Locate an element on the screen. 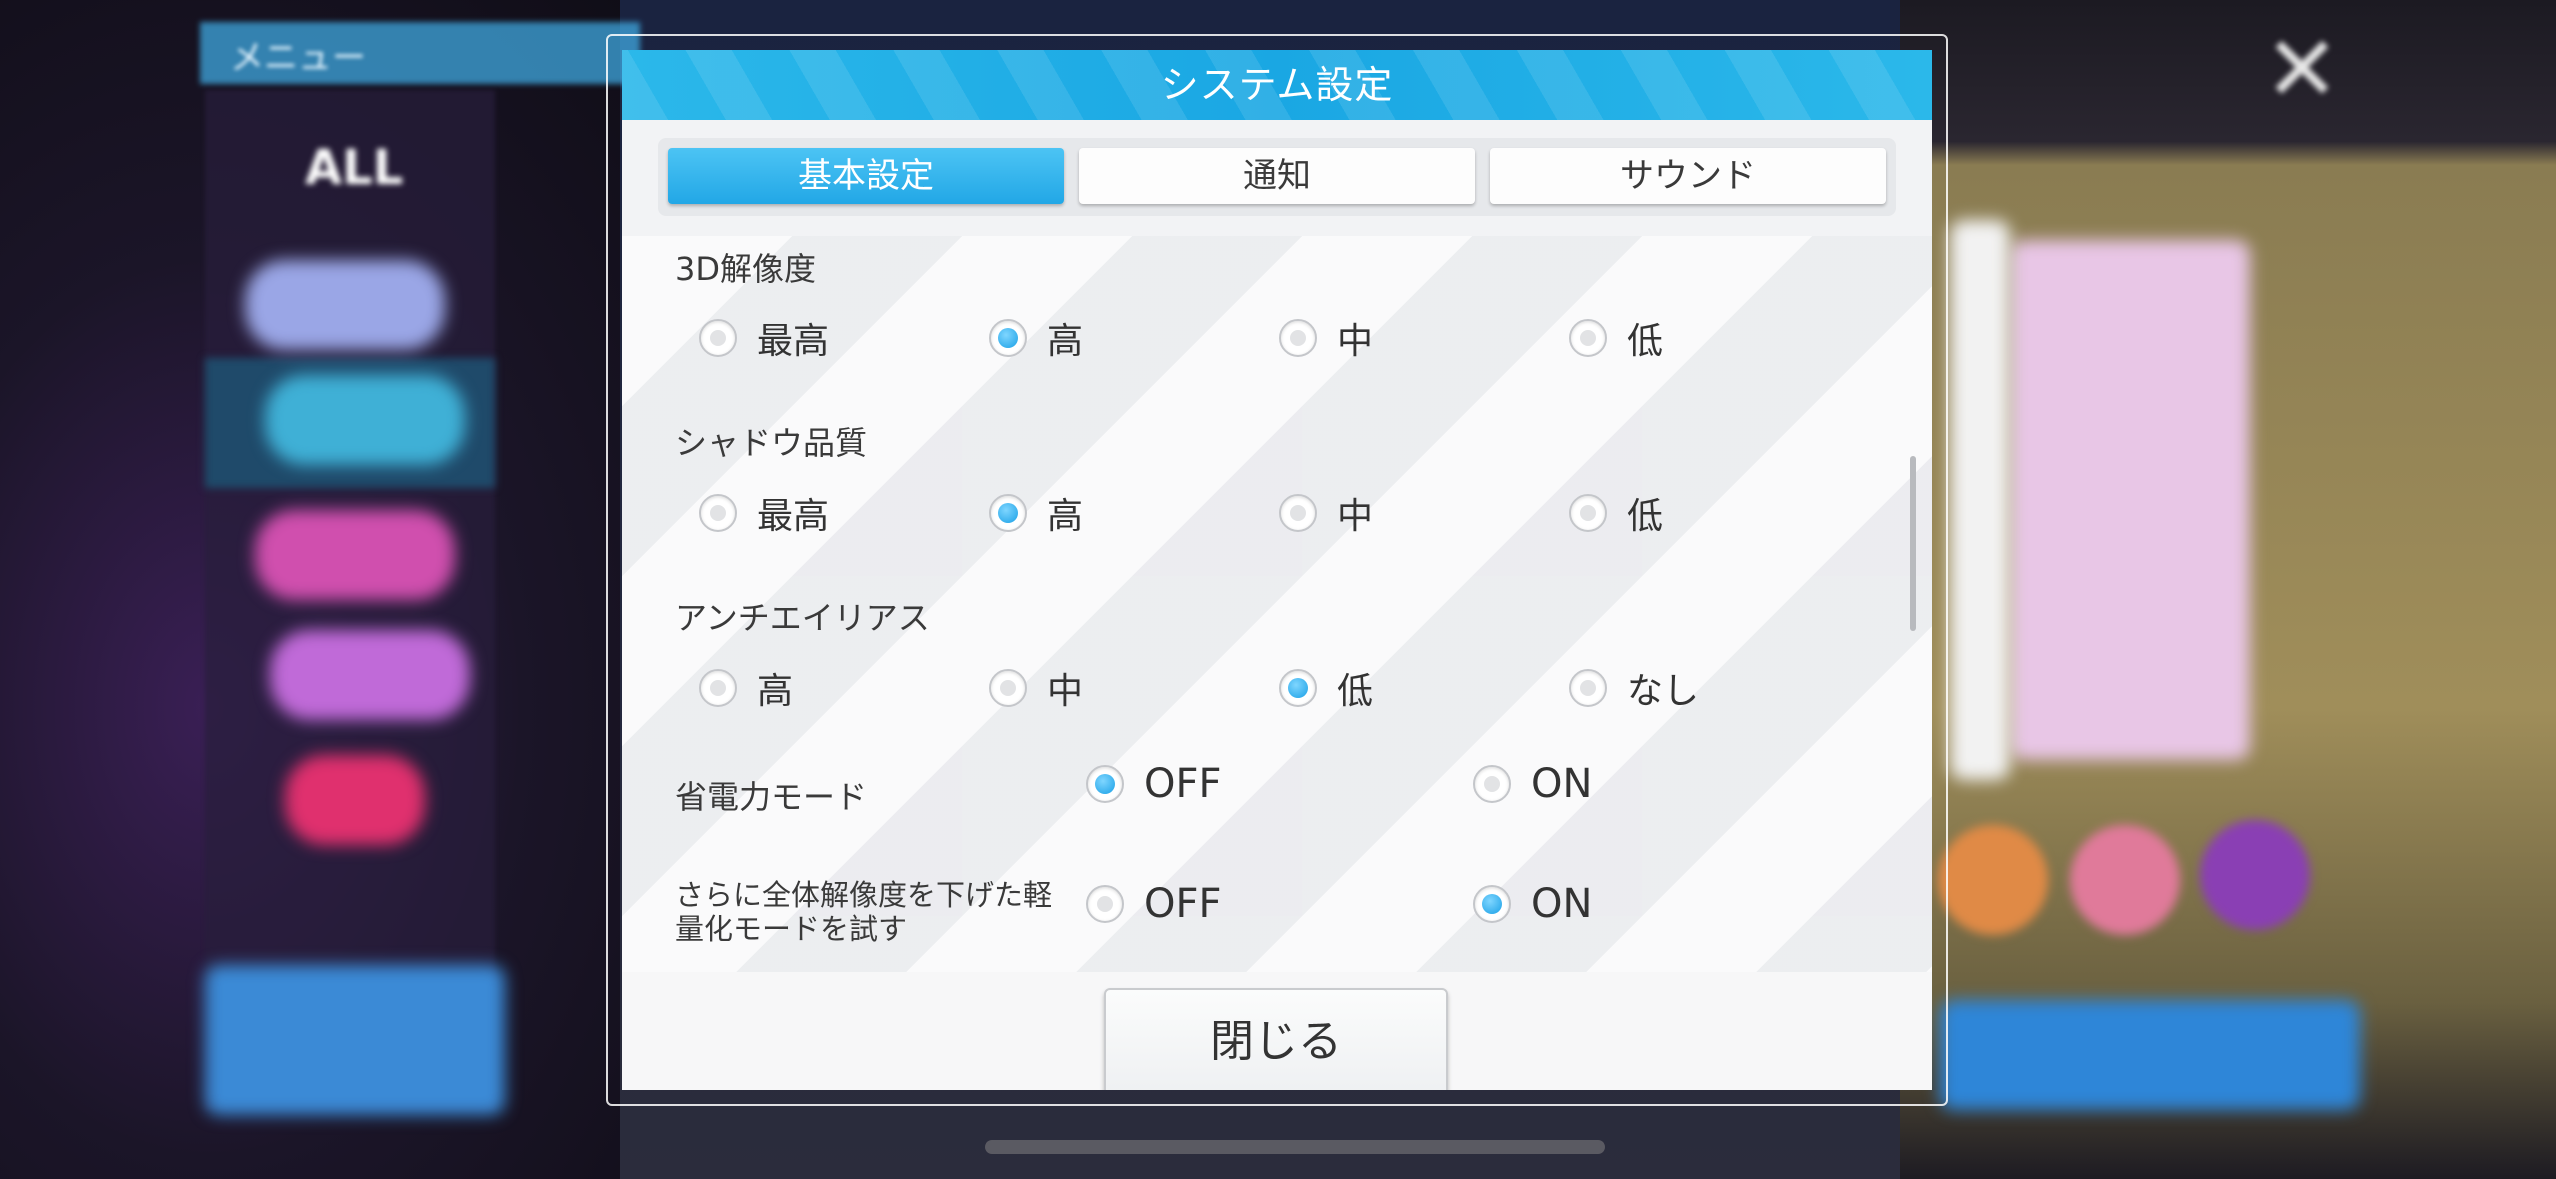 This screenshot has height=1179, width=2556. section-title-power-saving: 省電力モード is located at coordinates (771, 797).